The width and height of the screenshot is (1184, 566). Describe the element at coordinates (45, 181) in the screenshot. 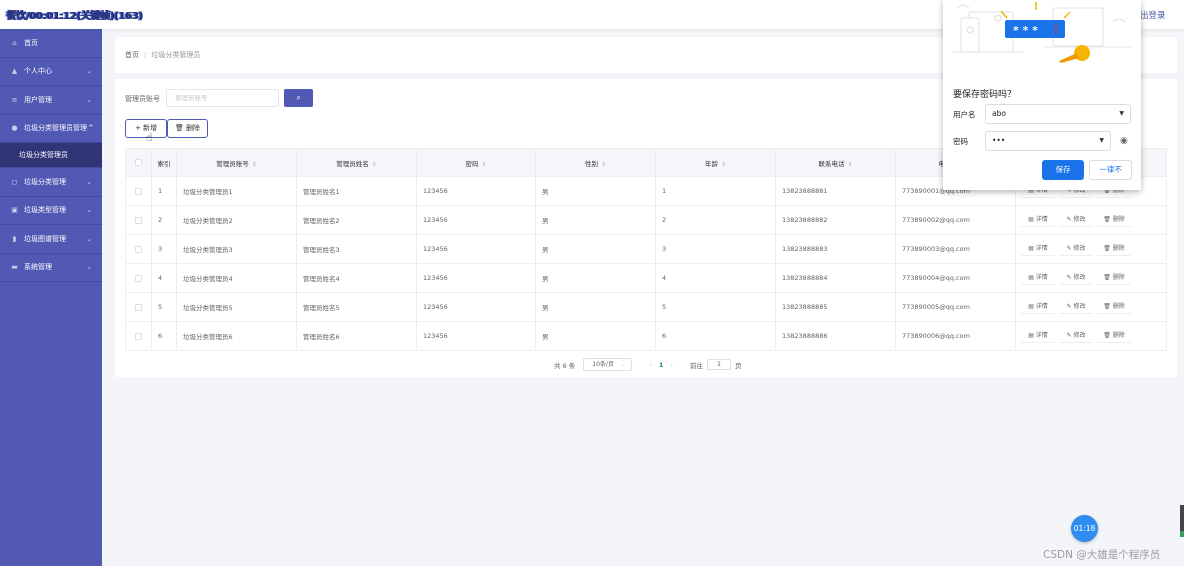

I see `sidebar-item-label: 垃圾分类管理` at that location.